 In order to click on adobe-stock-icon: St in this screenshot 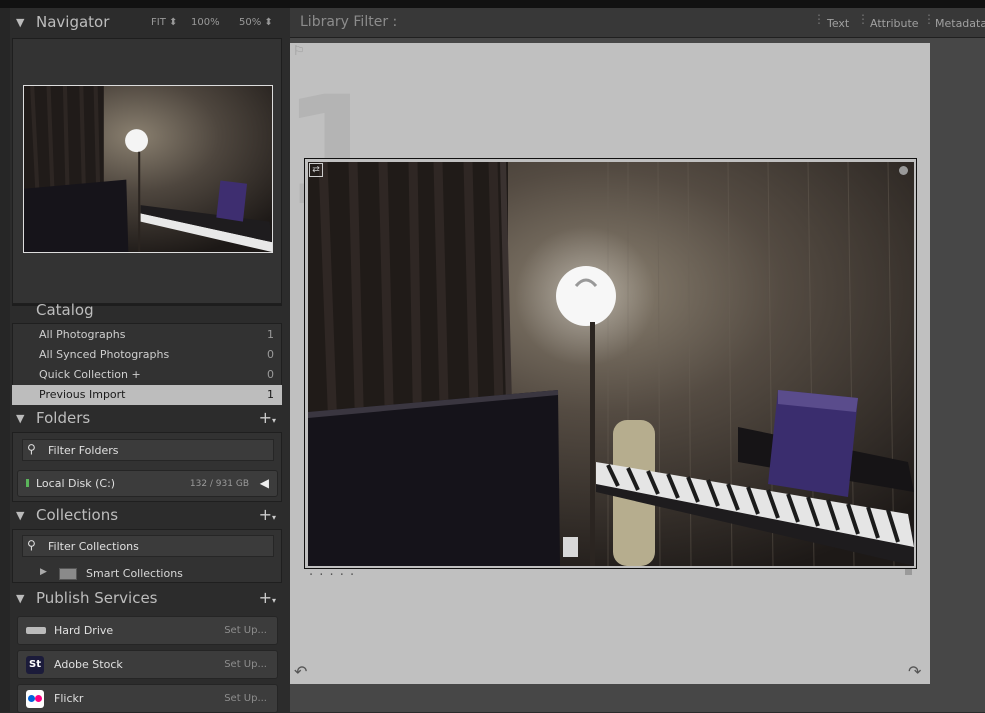, I will do `click(35, 665)`.